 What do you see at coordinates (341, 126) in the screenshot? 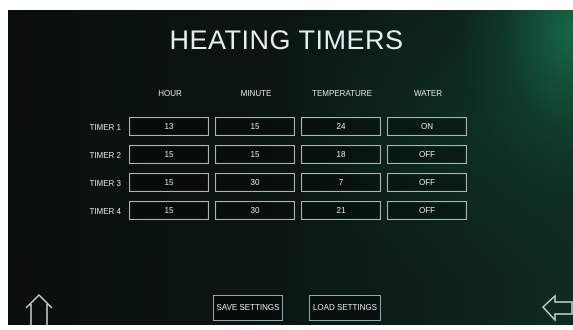
I see `timer-1-temperature-field: 24` at bounding box center [341, 126].